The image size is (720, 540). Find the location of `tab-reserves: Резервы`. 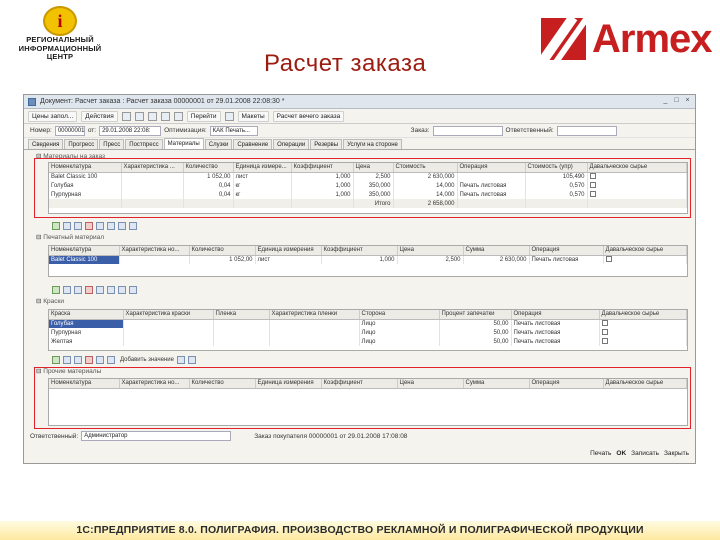

tab-reserves: Резервы is located at coordinates (326, 144).